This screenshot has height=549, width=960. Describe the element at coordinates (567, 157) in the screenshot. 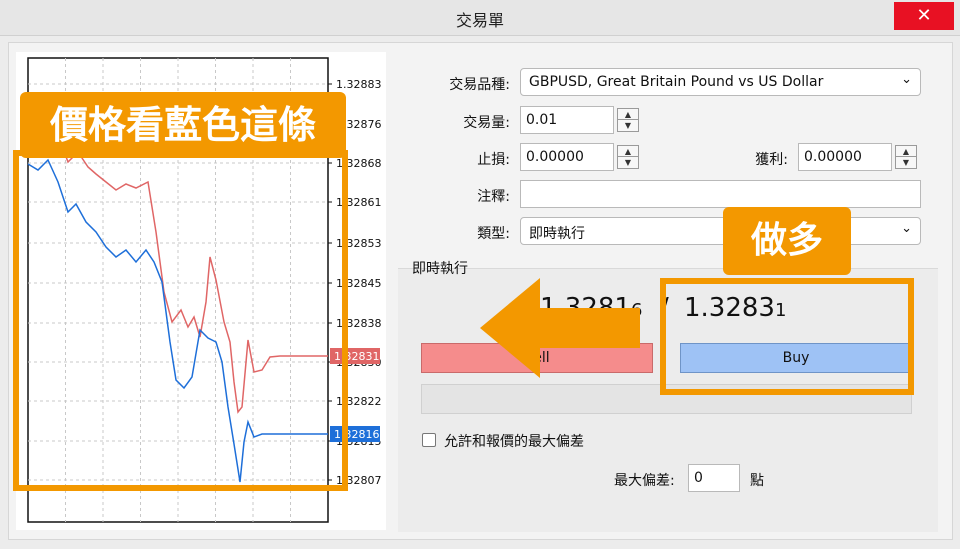

I see `stoploss-input: 0.00000` at that location.